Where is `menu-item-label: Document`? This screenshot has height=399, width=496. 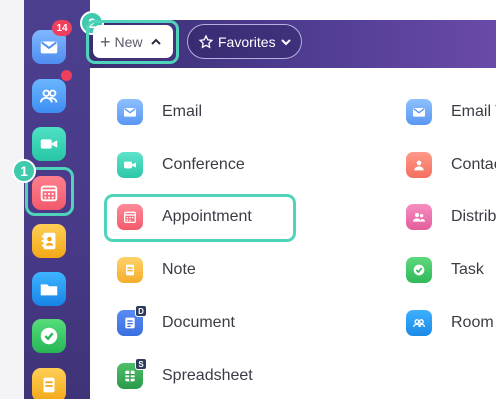 menu-item-label: Document is located at coordinates (198, 322).